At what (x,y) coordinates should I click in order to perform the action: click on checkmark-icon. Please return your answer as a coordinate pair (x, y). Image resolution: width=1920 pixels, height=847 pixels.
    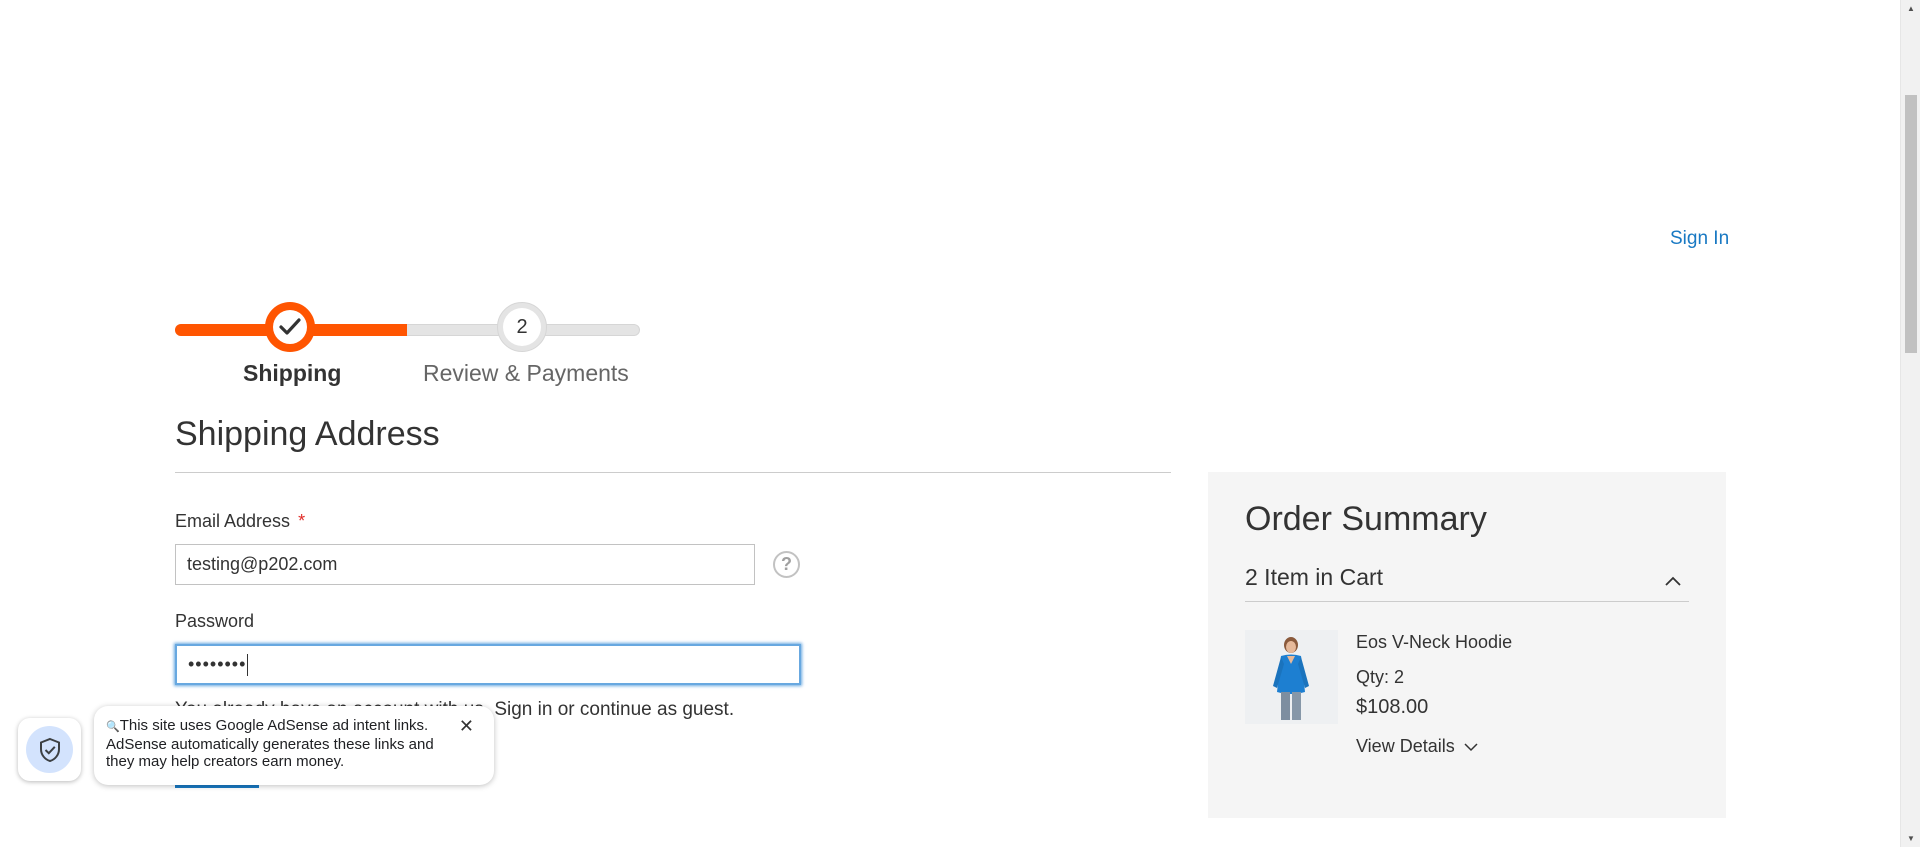
    Looking at the image, I should click on (290, 326).